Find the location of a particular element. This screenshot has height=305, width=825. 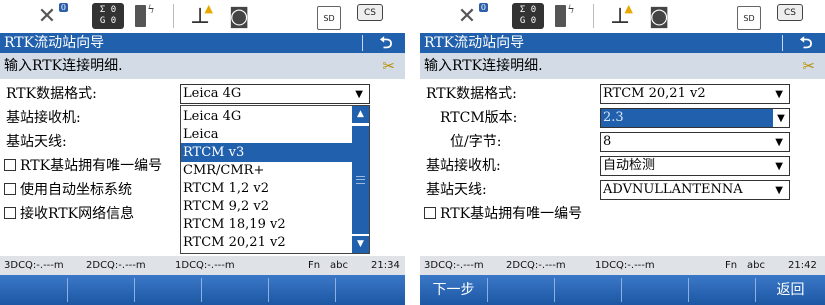

f1-button is located at coordinates (33, 290).